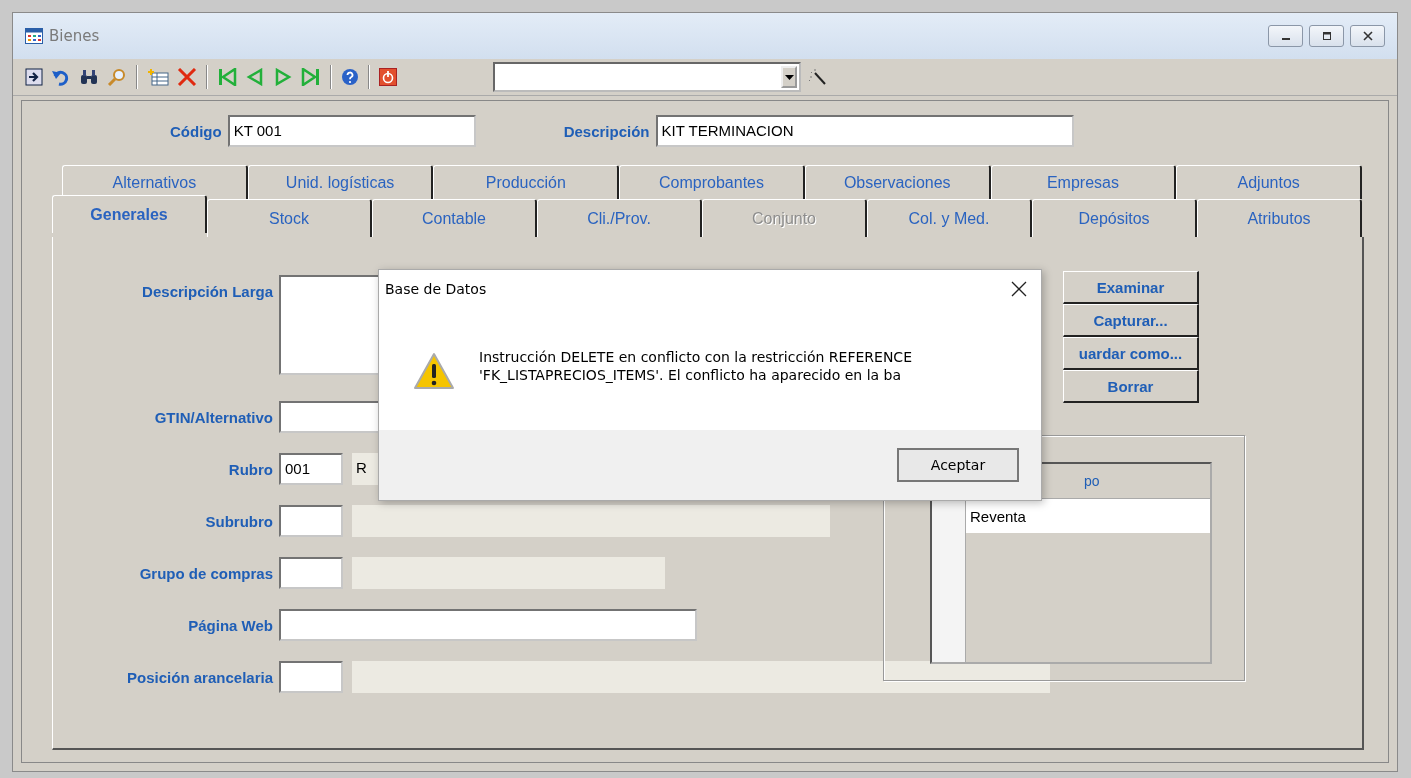  Describe the element at coordinates (1279, 218) in the screenshot. I see `tab: Atributos` at that location.